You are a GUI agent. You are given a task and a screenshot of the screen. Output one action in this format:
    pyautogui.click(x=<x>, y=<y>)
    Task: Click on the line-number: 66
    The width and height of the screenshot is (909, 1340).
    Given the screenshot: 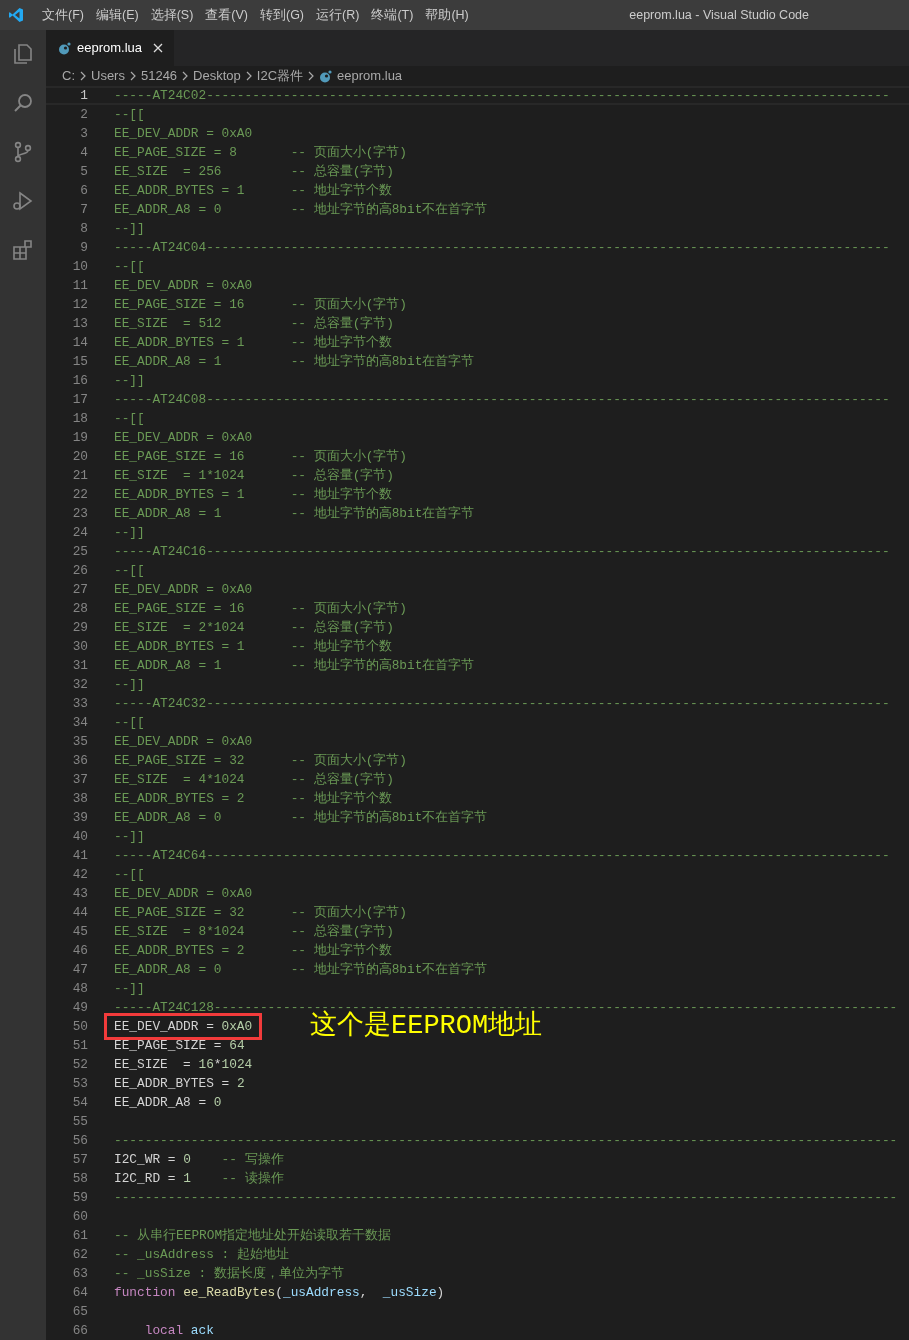 What is the action you would take?
    pyautogui.click(x=79, y=1331)
    